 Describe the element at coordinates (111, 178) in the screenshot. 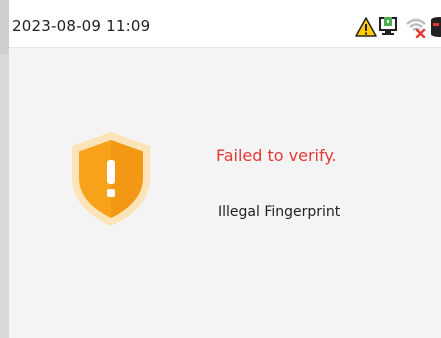

I see `shield-alert-icon` at that location.